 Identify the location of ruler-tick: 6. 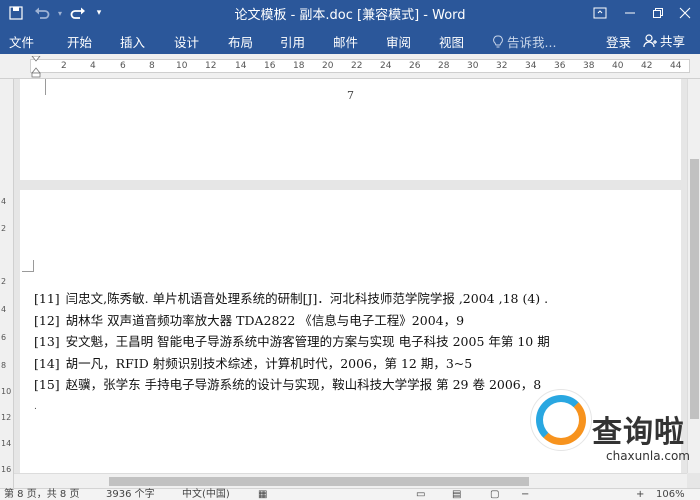
(123, 66).